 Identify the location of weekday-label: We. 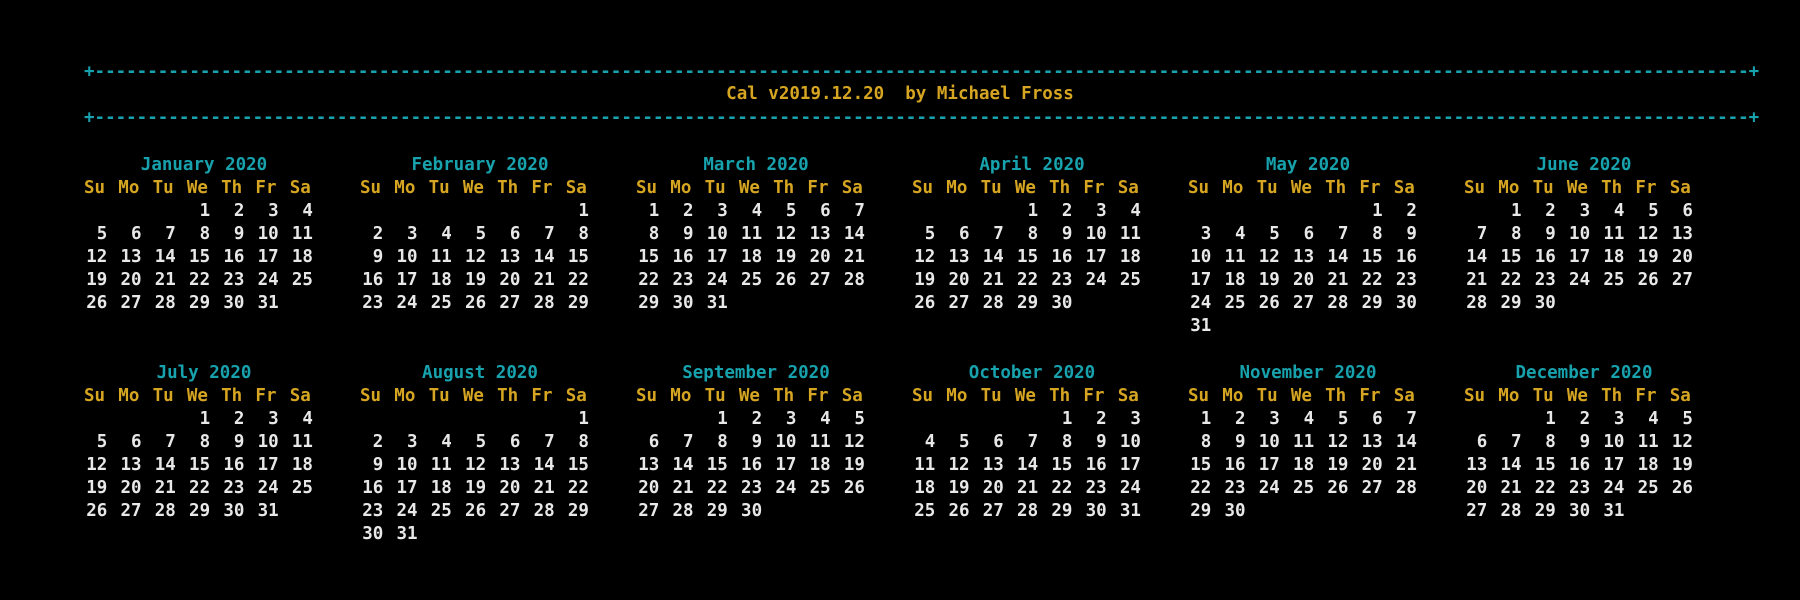
(749, 188).